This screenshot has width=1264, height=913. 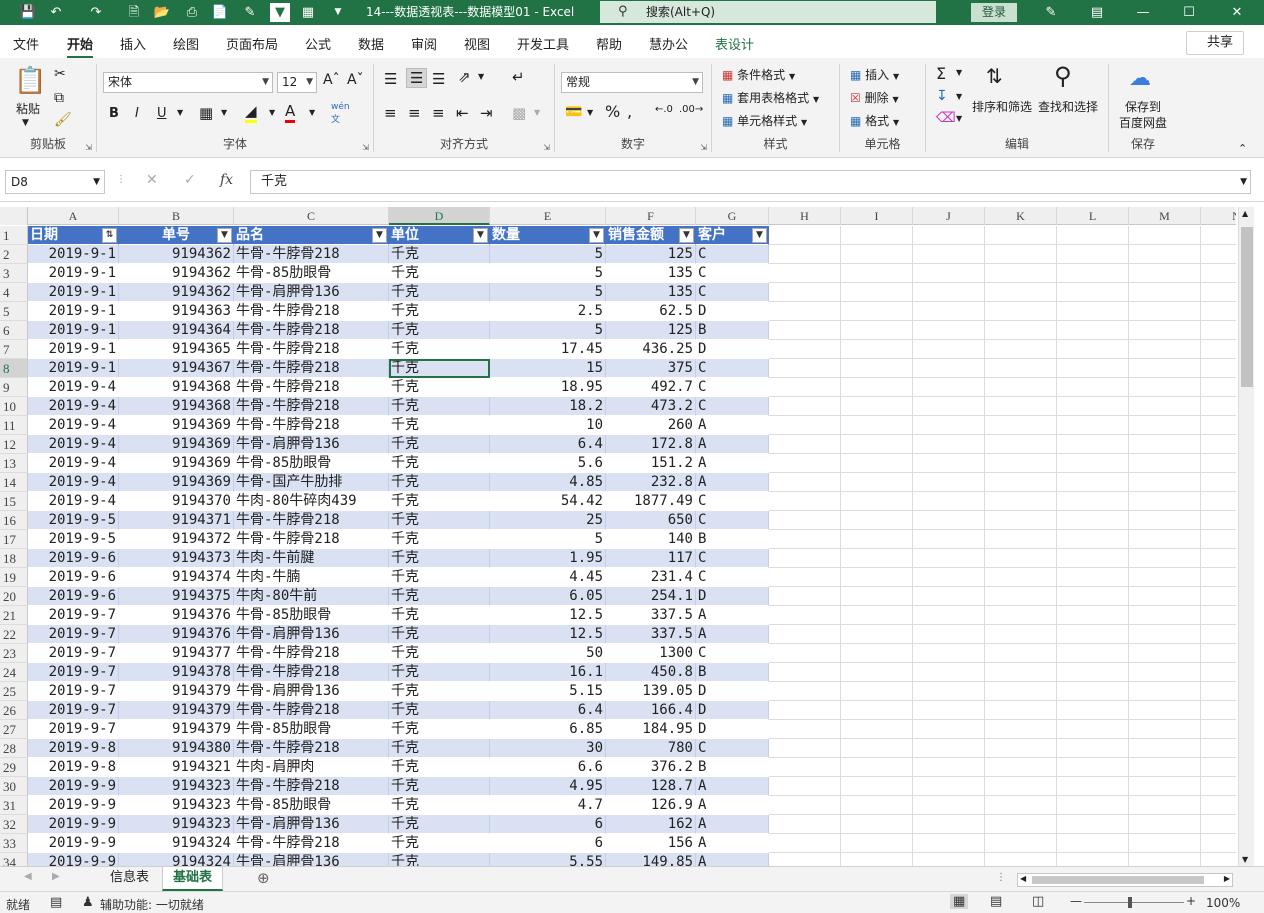 What do you see at coordinates (548, 859) in the screenshot?
I see `table-cell: 5.55` at bounding box center [548, 859].